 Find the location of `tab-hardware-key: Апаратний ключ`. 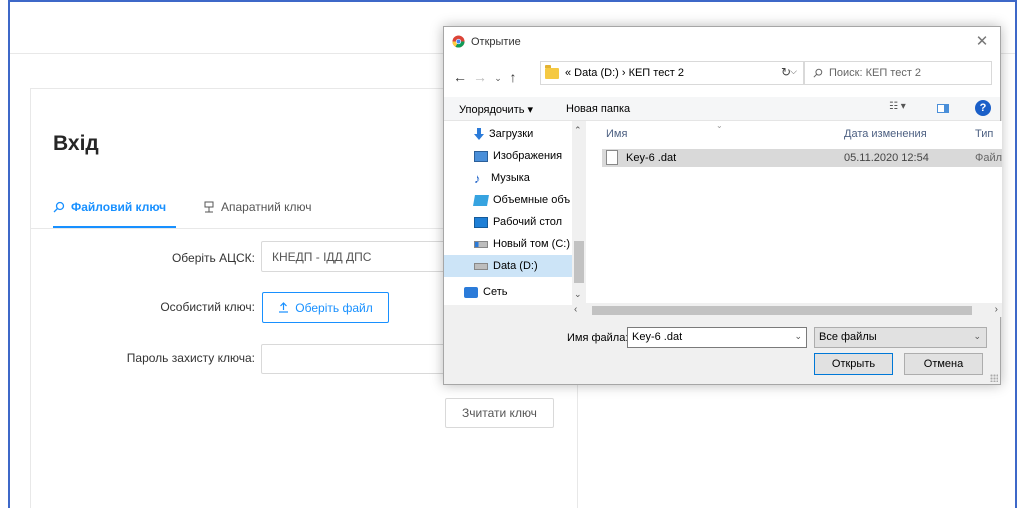

tab-hardware-key: Апаратний ключ is located at coordinates (257, 207).